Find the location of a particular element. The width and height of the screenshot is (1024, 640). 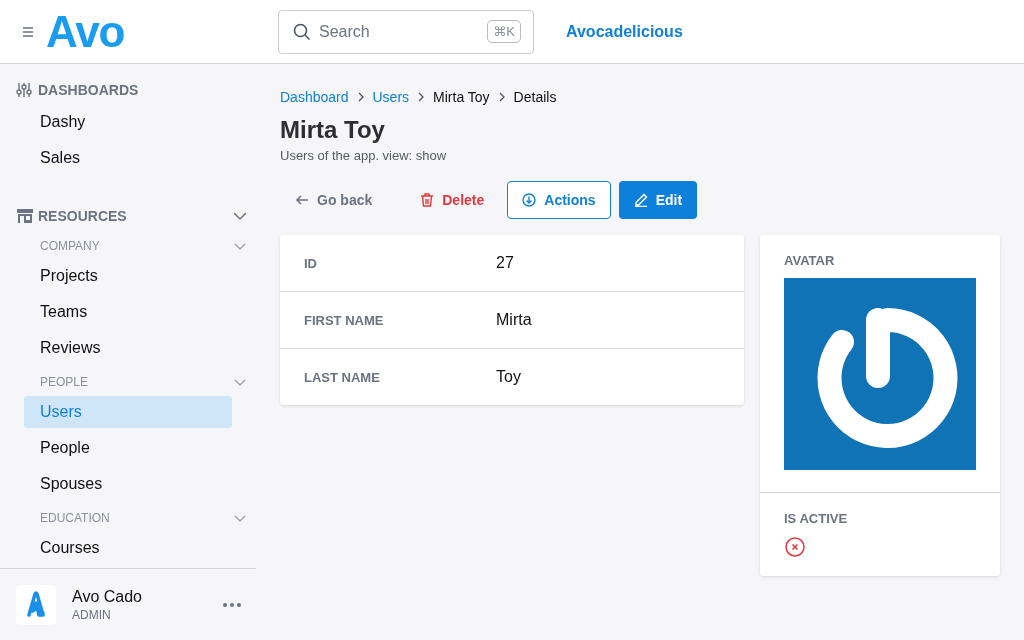

field-label: FIRST NAME is located at coordinates (344, 320).